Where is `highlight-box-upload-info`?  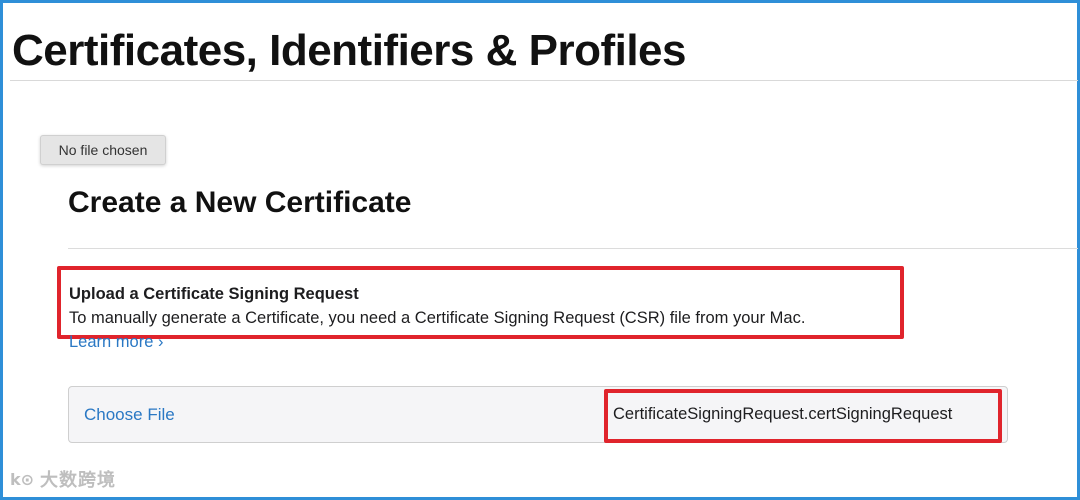
highlight-box-upload-info is located at coordinates (480, 302).